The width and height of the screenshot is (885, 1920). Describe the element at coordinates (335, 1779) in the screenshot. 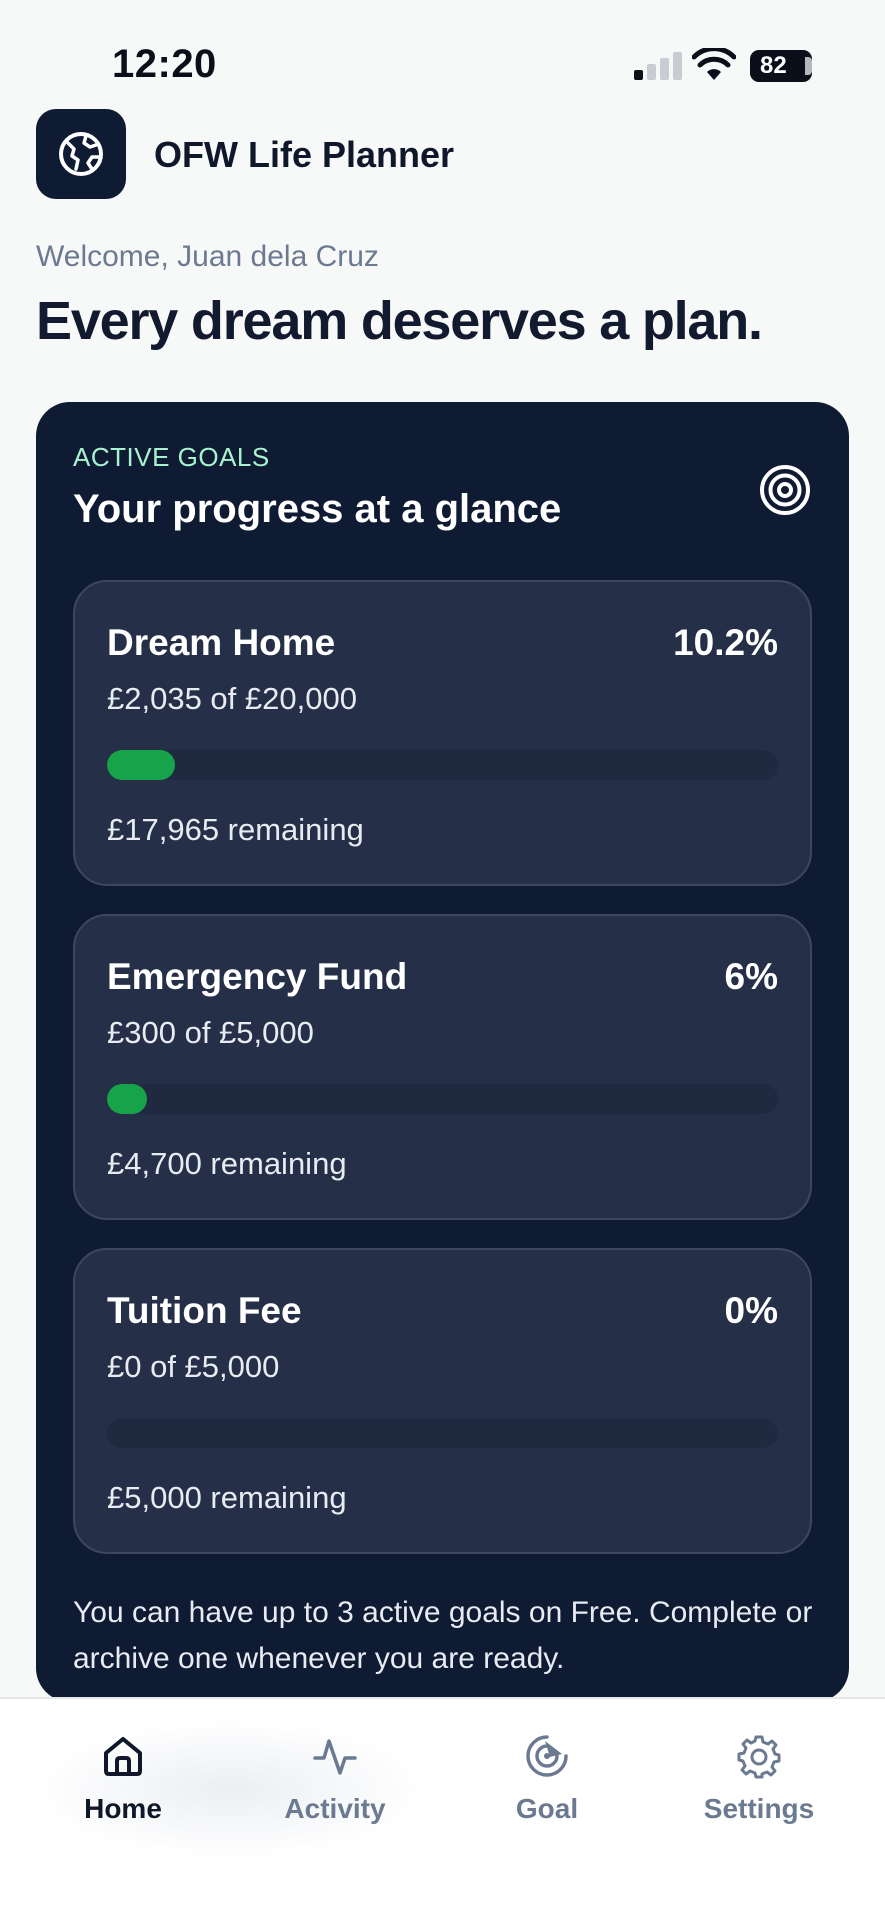

I see `nav-item-activity: Activity` at that location.